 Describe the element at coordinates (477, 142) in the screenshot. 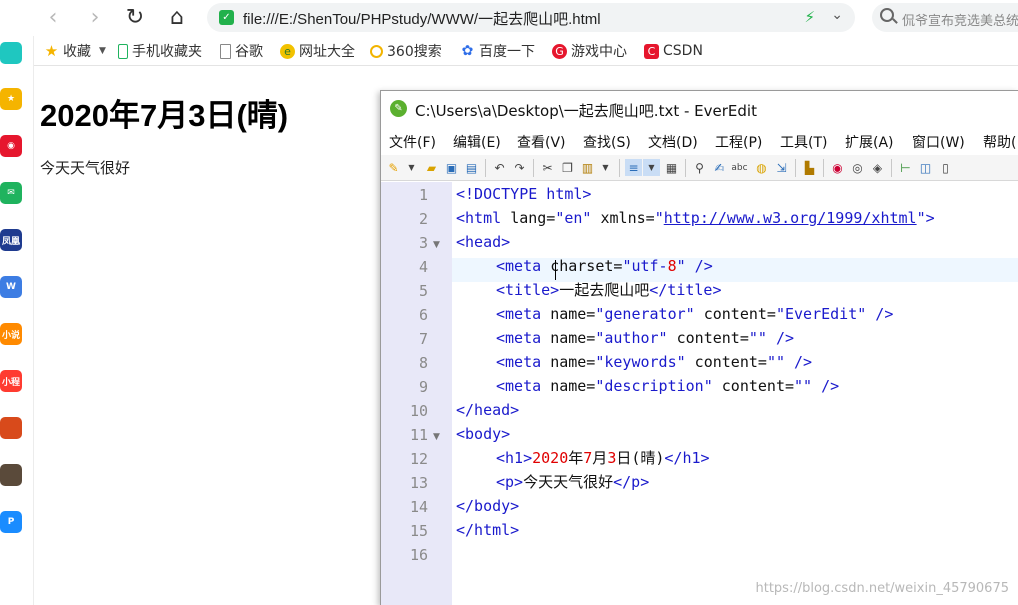

I see `menu-edit: 编辑(E)` at that location.